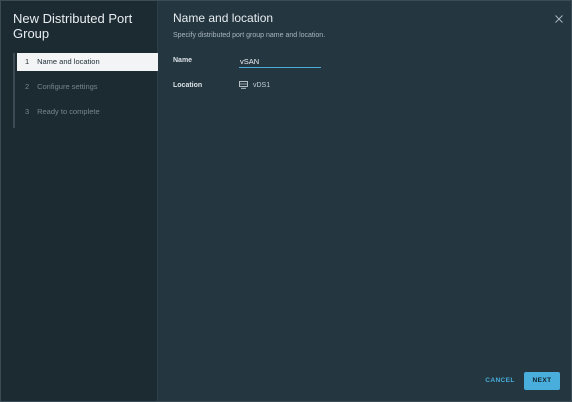  What do you see at coordinates (262, 85) in the screenshot?
I see `location-text: vDS1` at bounding box center [262, 85].